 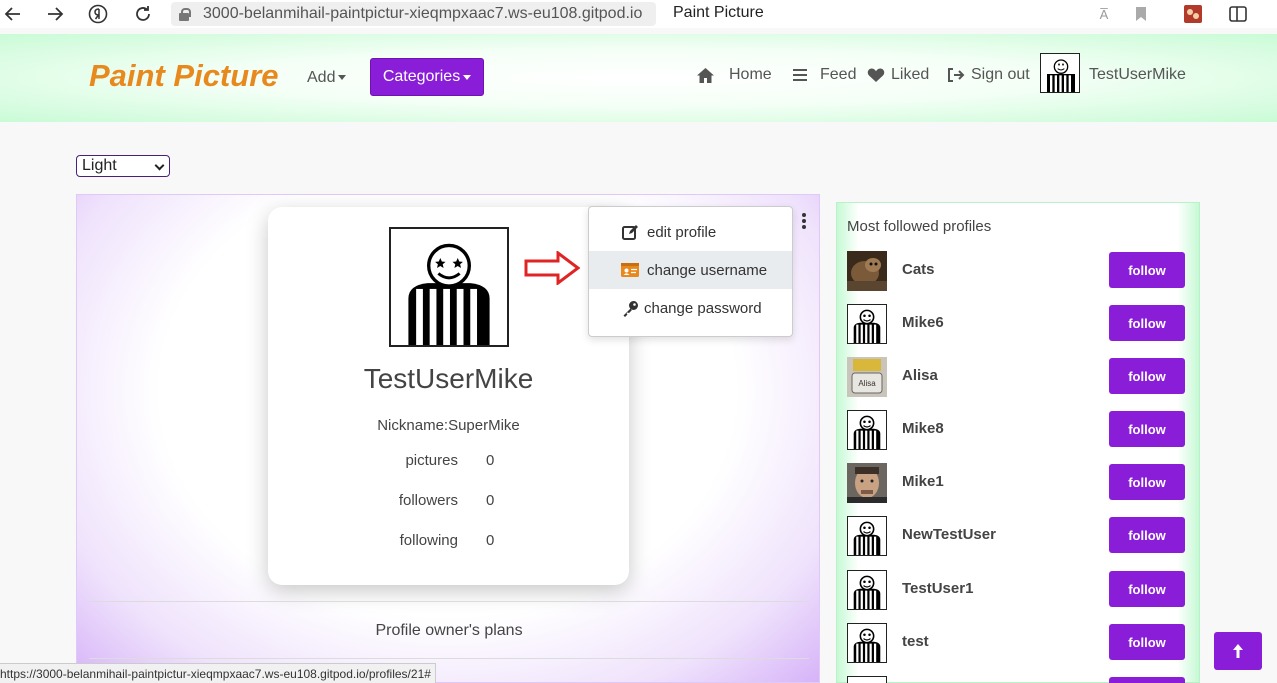 I want to click on bars-icon, so click(x=800, y=75).